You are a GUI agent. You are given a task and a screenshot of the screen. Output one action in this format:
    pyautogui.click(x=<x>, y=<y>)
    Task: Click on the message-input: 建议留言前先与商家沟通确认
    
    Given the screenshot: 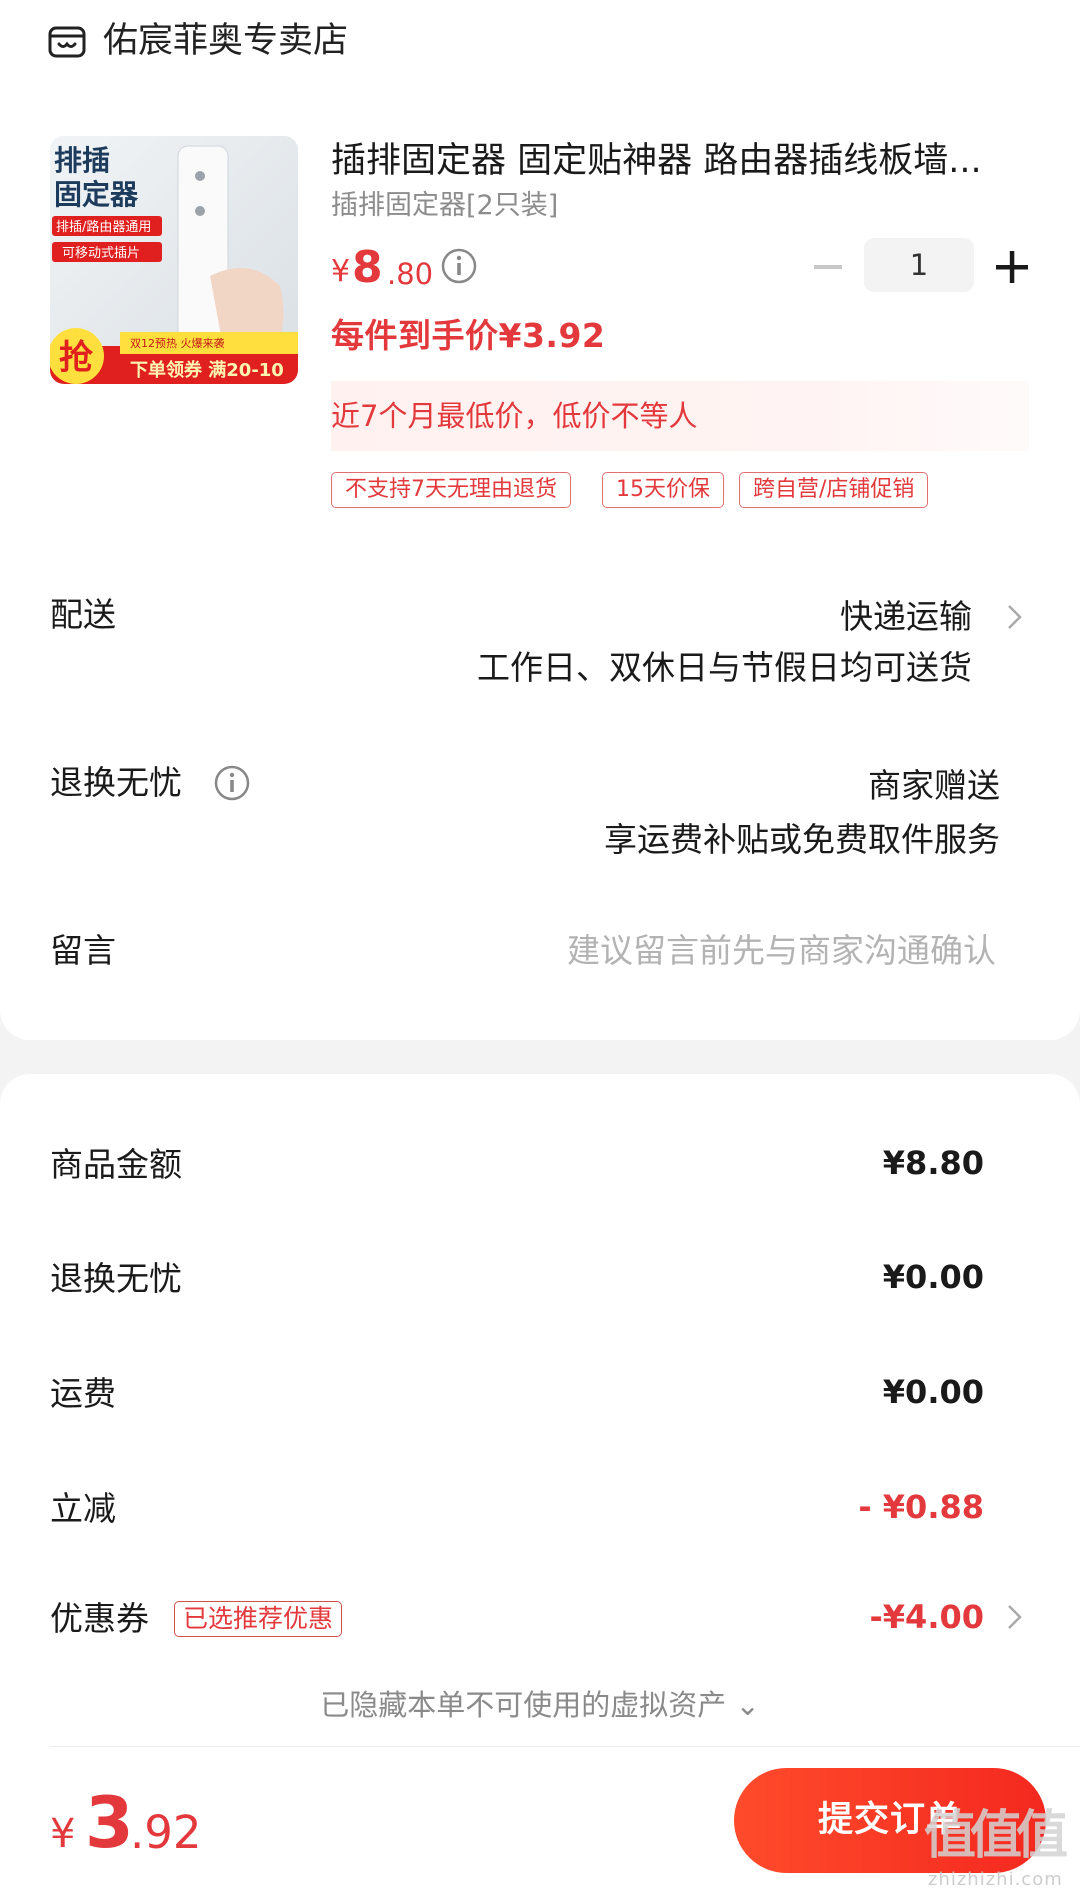 What is the action you would take?
    pyautogui.click(x=781, y=951)
    